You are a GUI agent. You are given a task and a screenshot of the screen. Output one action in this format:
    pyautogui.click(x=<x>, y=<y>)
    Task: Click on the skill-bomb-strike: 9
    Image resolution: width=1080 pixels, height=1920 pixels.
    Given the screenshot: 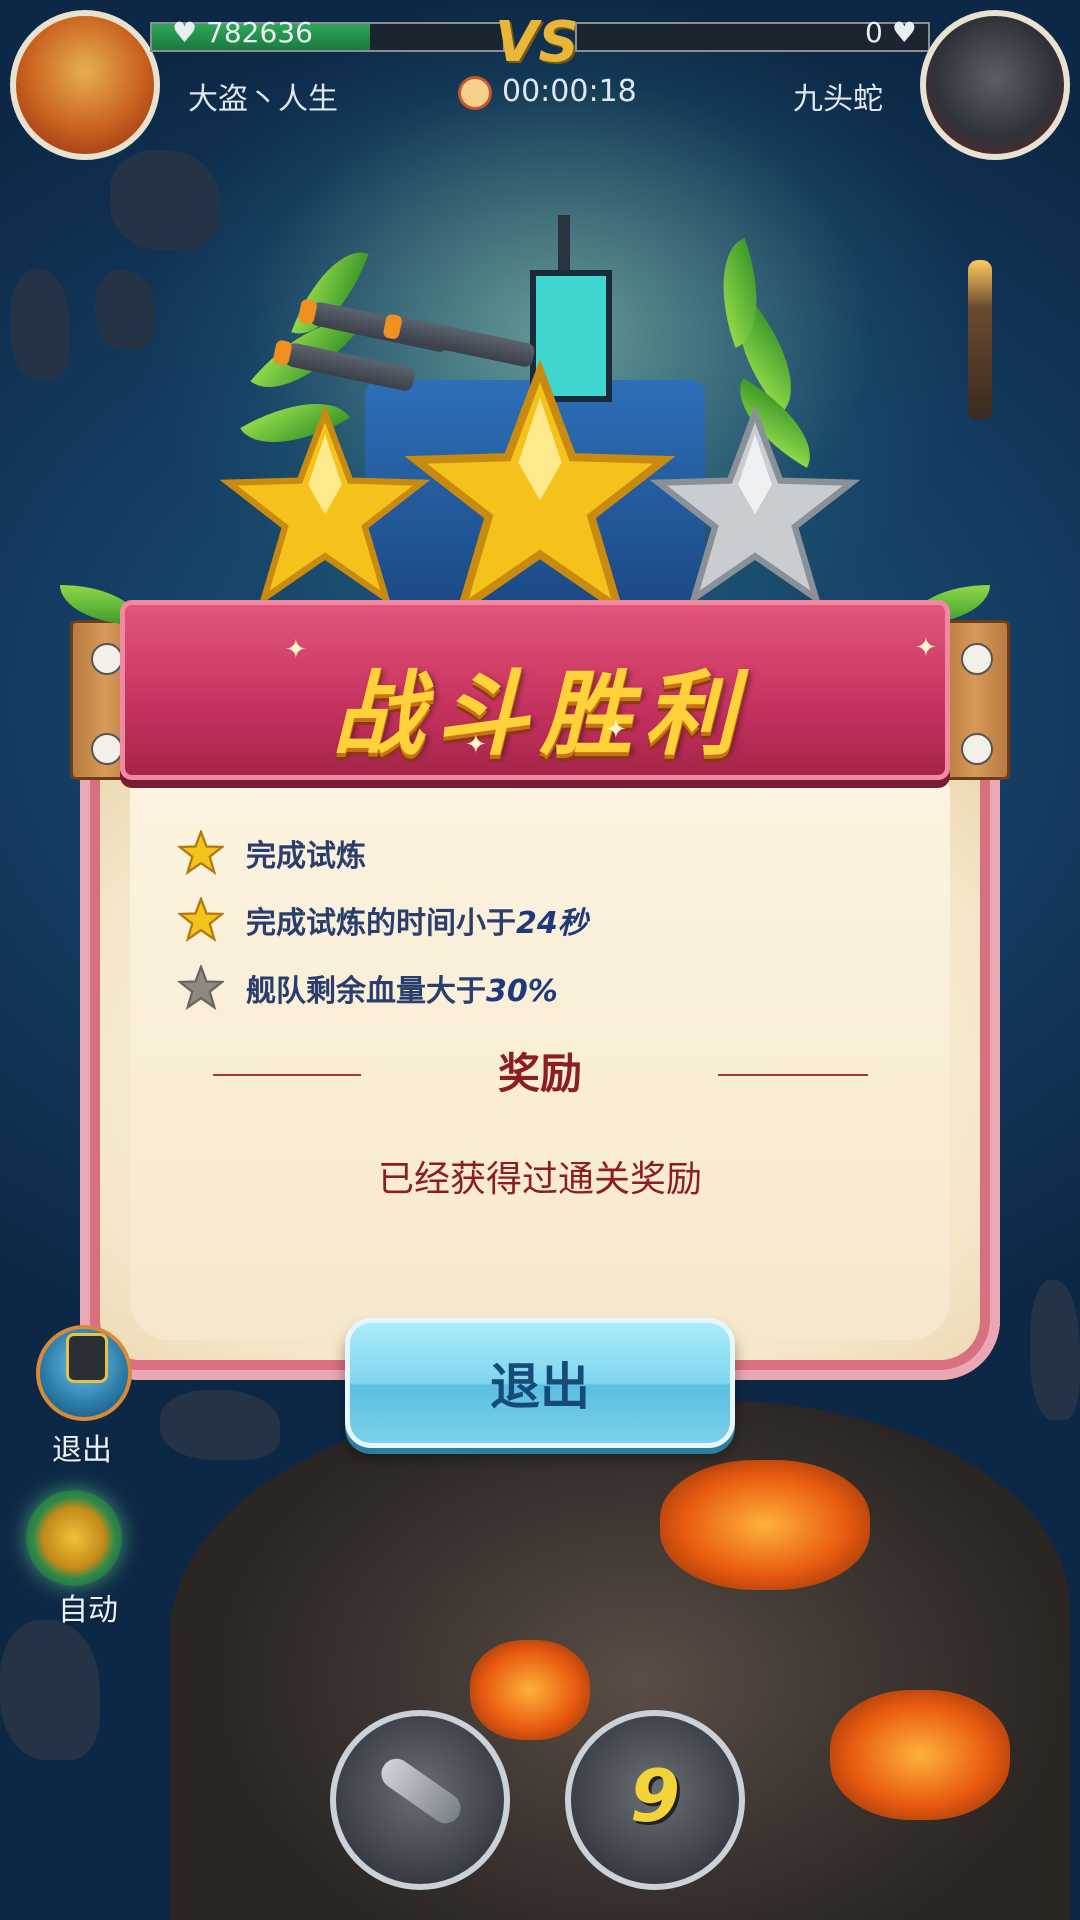 What is the action you would take?
    pyautogui.click(x=655, y=1800)
    